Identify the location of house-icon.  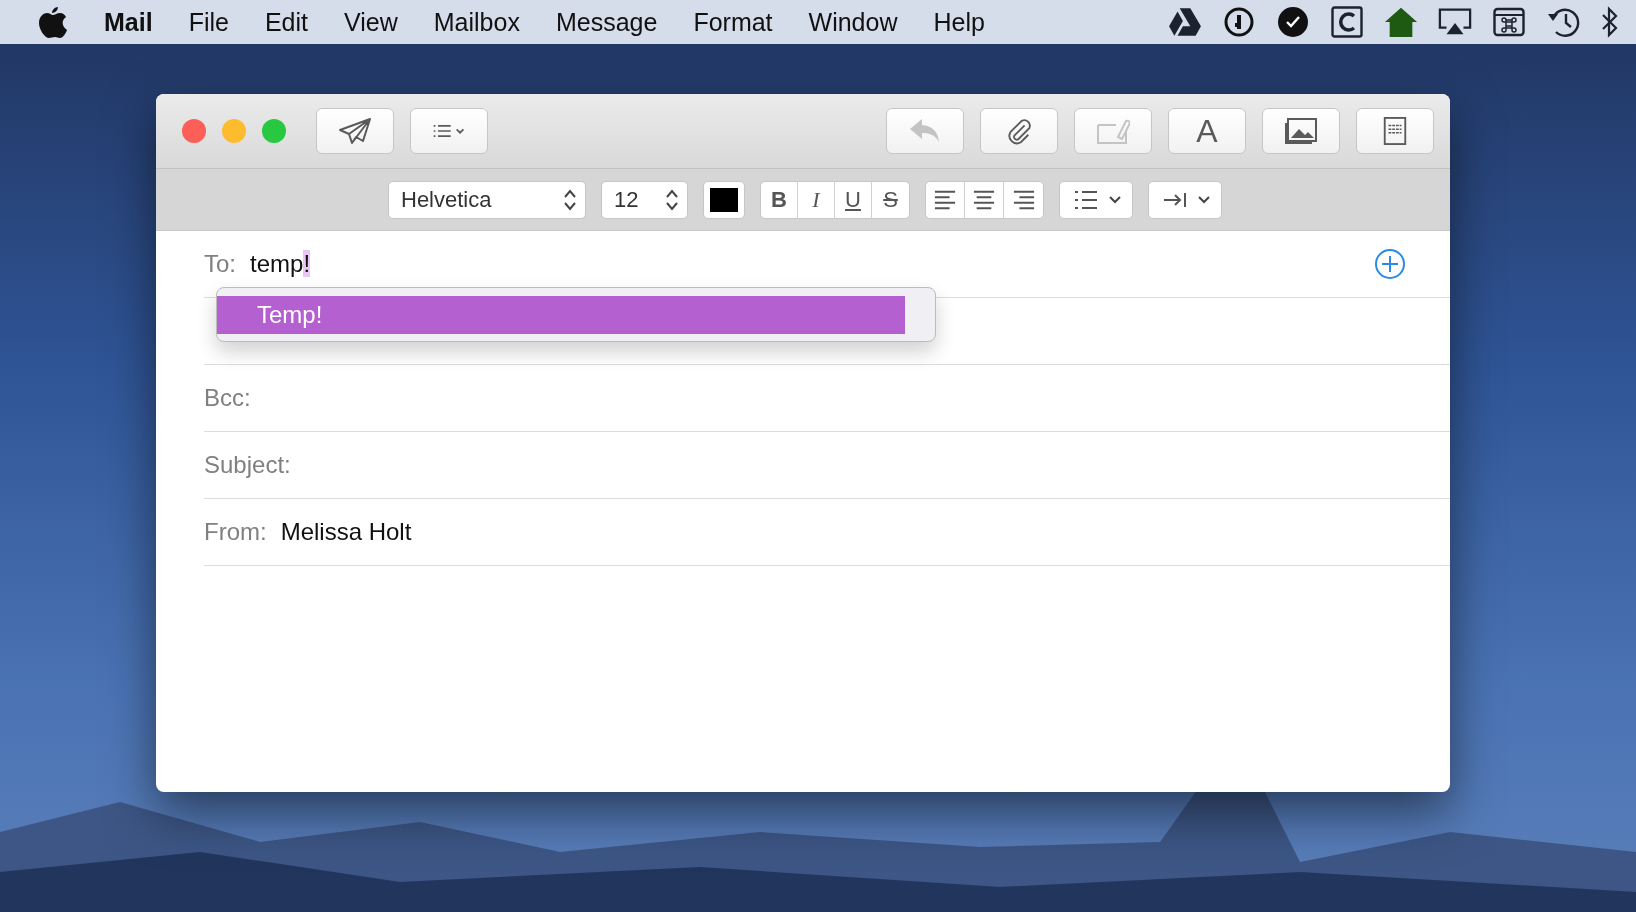
(1401, 22).